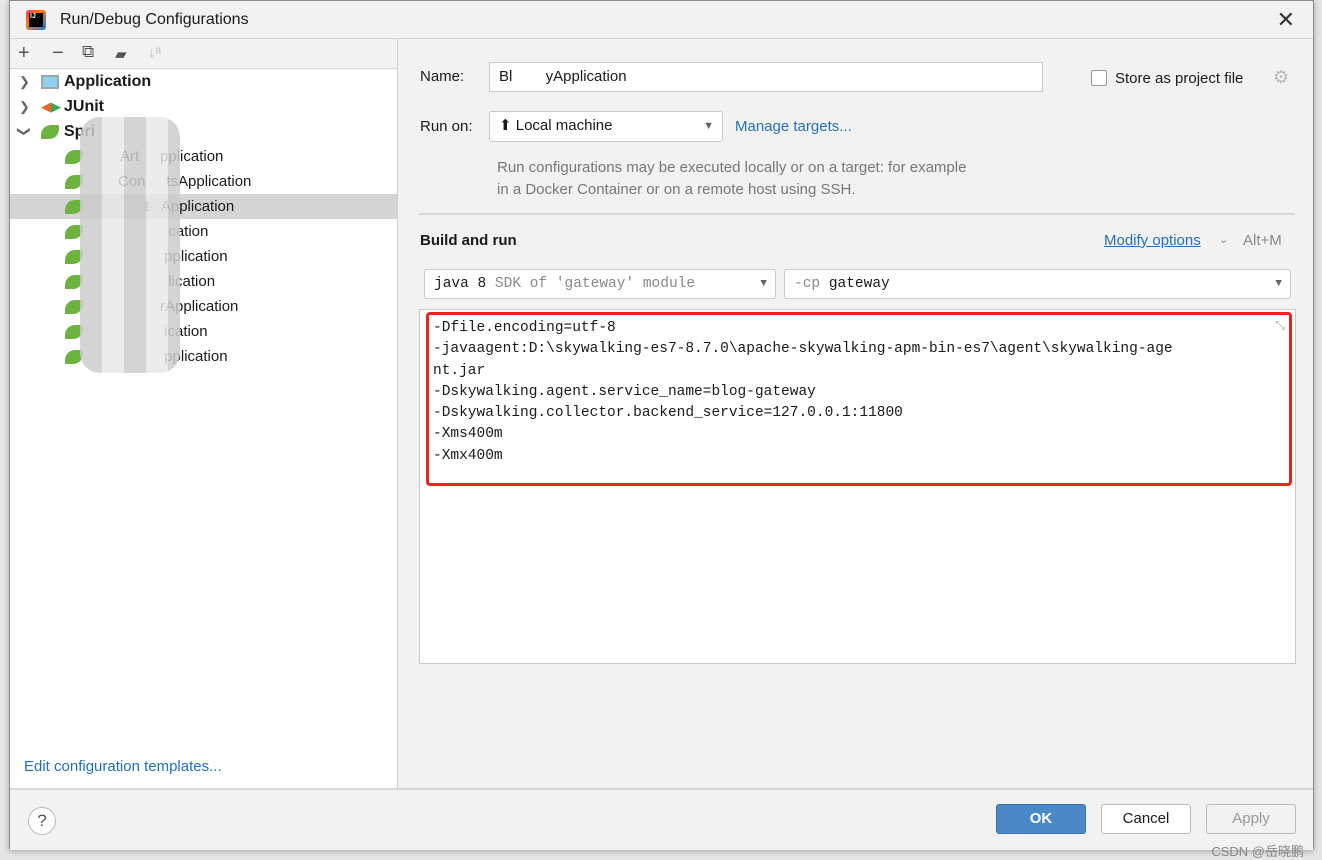  Describe the element at coordinates (84, 106) in the screenshot. I see `tree-group-label: JUnit` at that location.